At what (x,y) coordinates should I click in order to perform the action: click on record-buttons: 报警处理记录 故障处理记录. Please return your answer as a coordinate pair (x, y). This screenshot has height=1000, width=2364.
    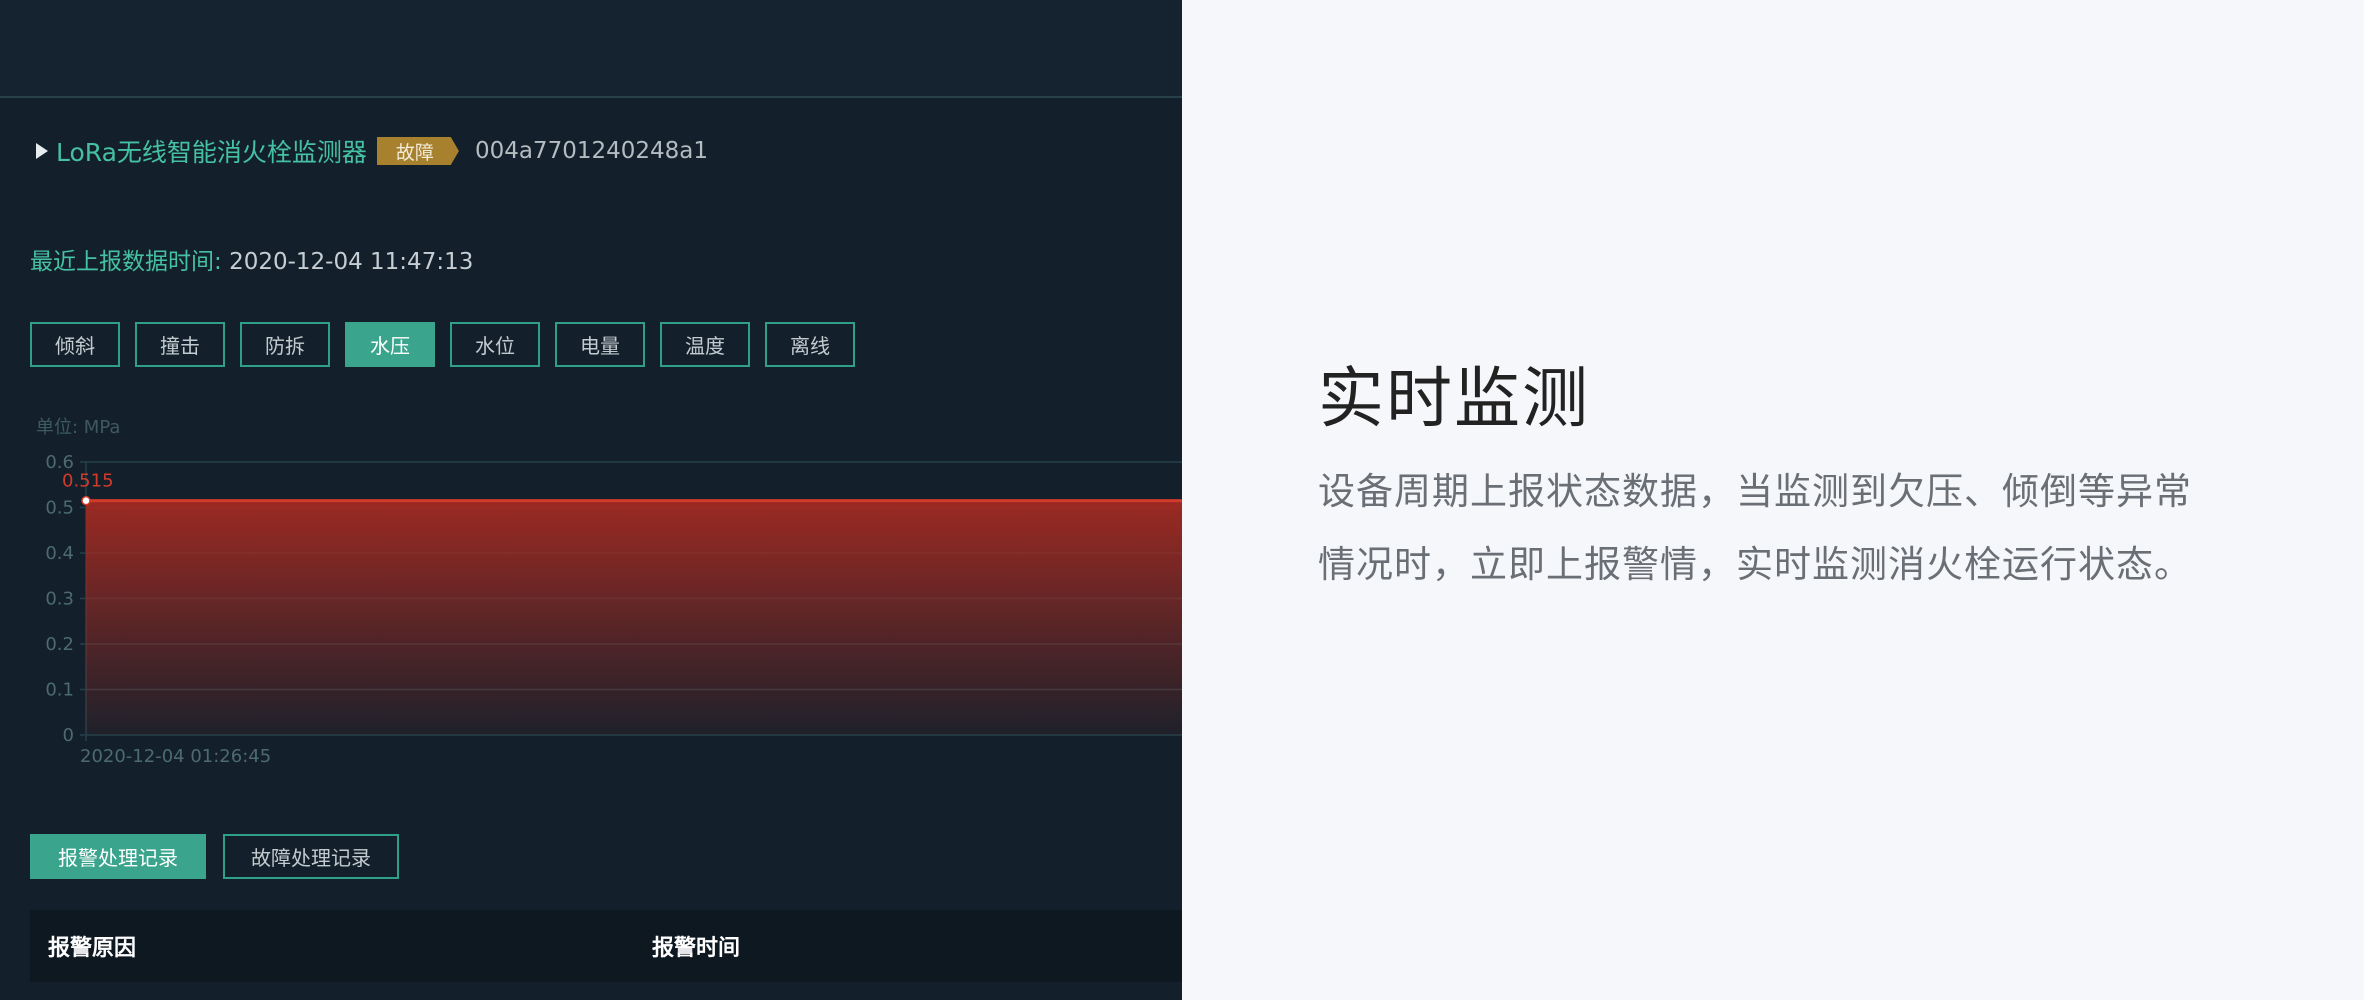
    Looking at the image, I should click on (214, 856).